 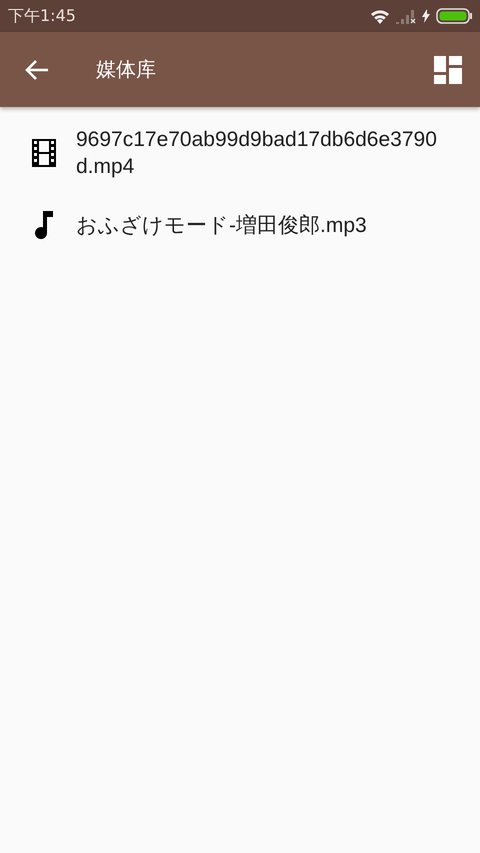 What do you see at coordinates (257, 153) in the screenshot?
I see `file-name: 9697c17e70ab99d9bad17db6d6e3790d.mp4` at bounding box center [257, 153].